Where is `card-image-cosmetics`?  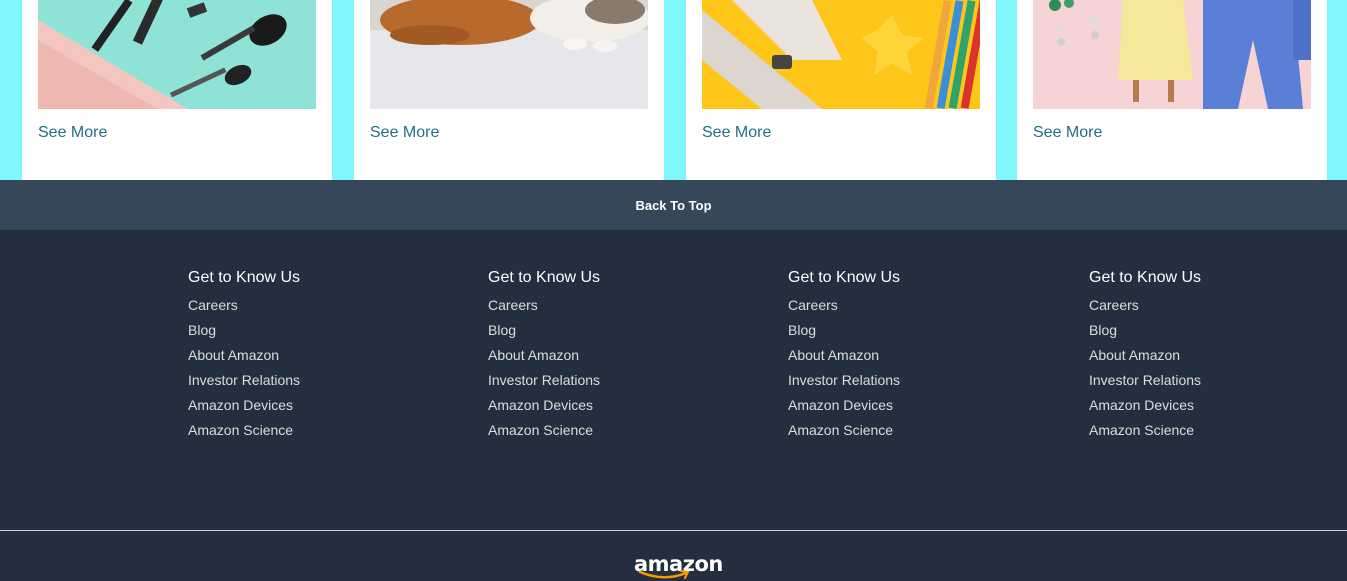
card-image-cosmetics is located at coordinates (177, 54).